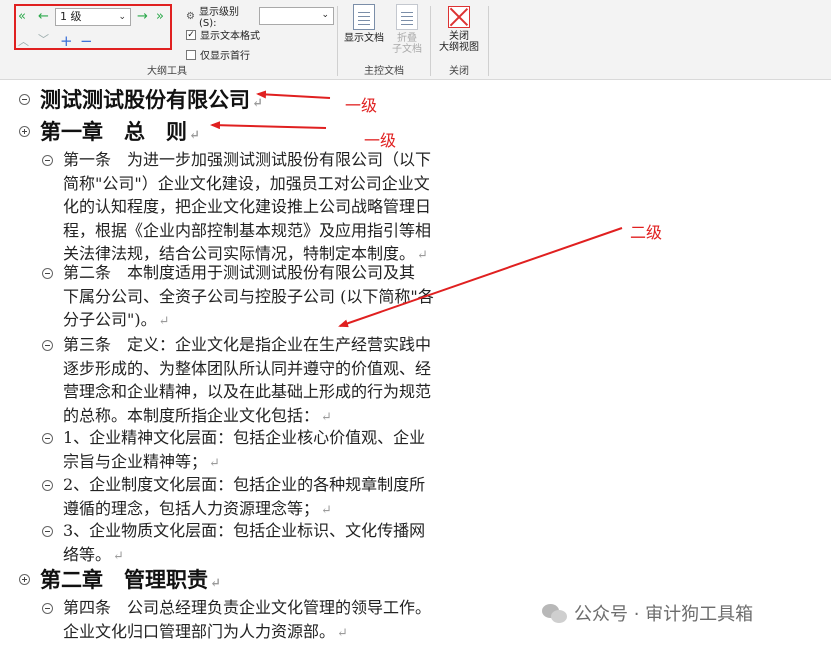 This screenshot has height=647, width=831. What do you see at coordinates (120, 134) in the screenshot?
I see `heading-chapter-1: 第一章 总 则 ↵` at bounding box center [120, 134].